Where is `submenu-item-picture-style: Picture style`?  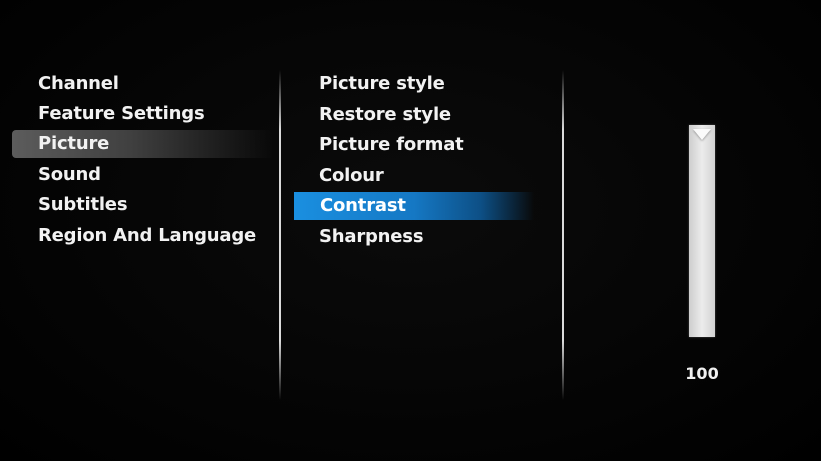
submenu-item-picture-style: Picture style is located at coordinates (382, 84).